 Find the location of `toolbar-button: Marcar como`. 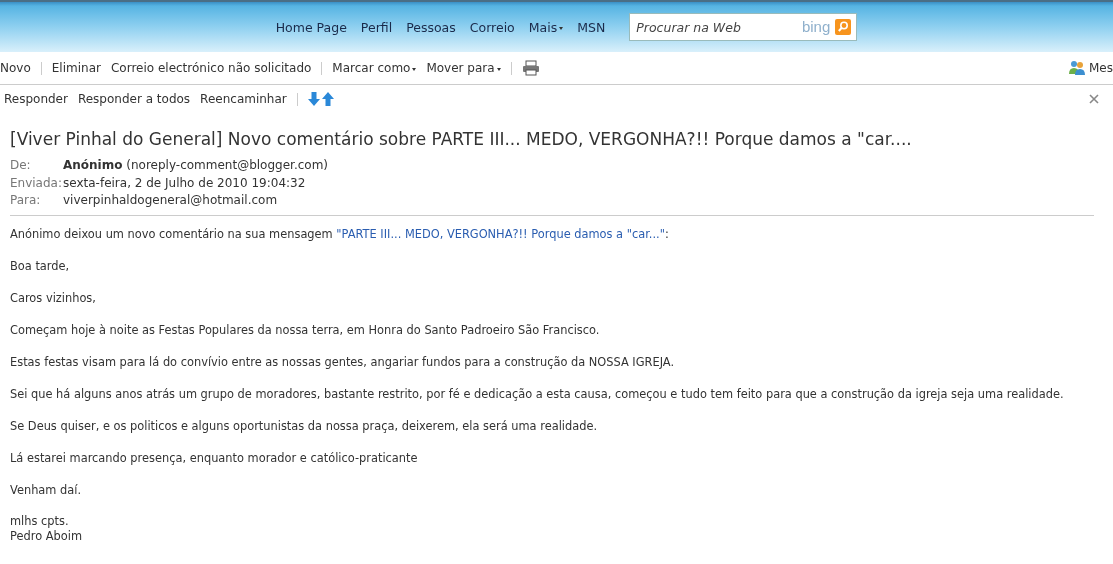

toolbar-button: Marcar como is located at coordinates (374, 68).